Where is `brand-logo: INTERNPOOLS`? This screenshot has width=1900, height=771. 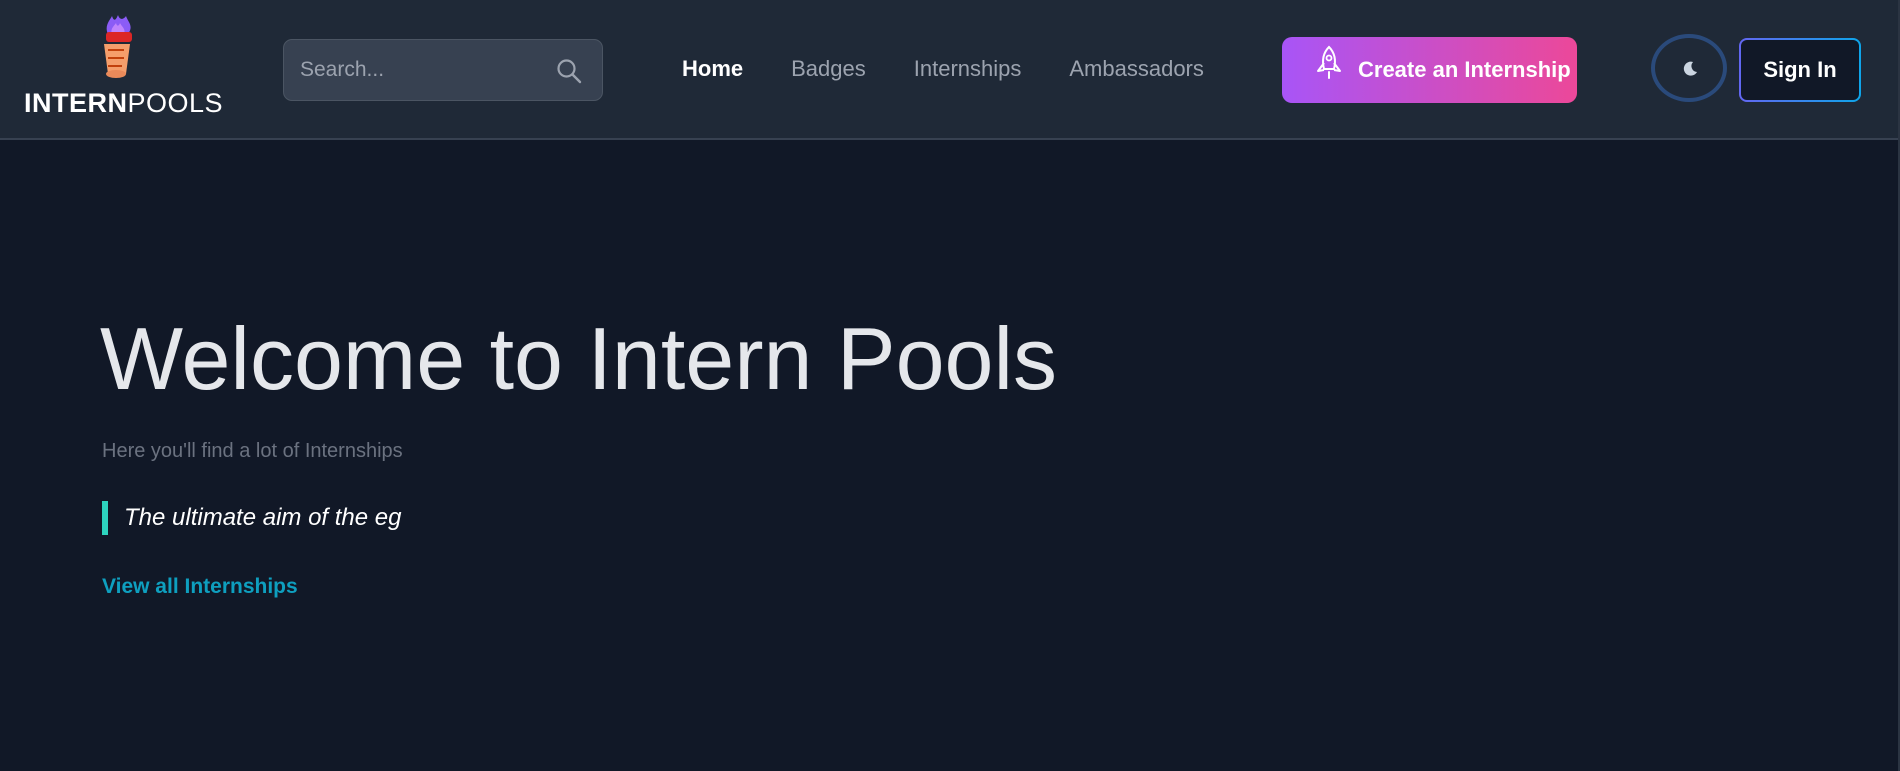
brand-logo: INTERNPOOLS is located at coordinates (123, 69).